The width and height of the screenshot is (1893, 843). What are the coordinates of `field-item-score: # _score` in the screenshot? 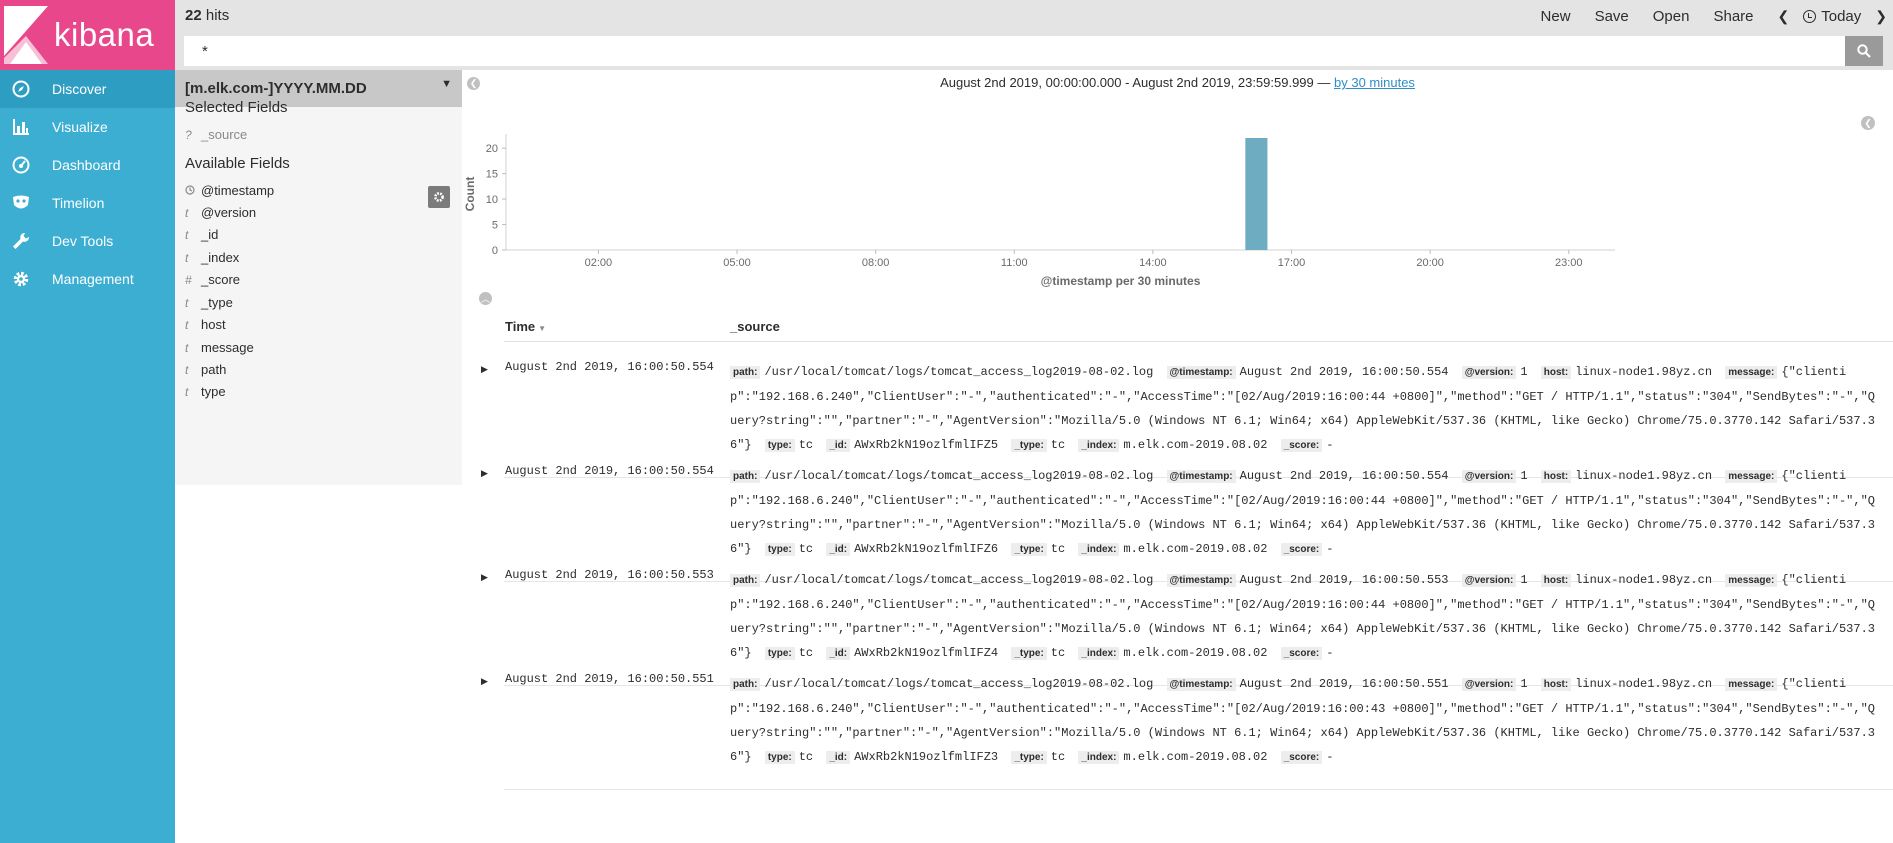 It's located at (212, 279).